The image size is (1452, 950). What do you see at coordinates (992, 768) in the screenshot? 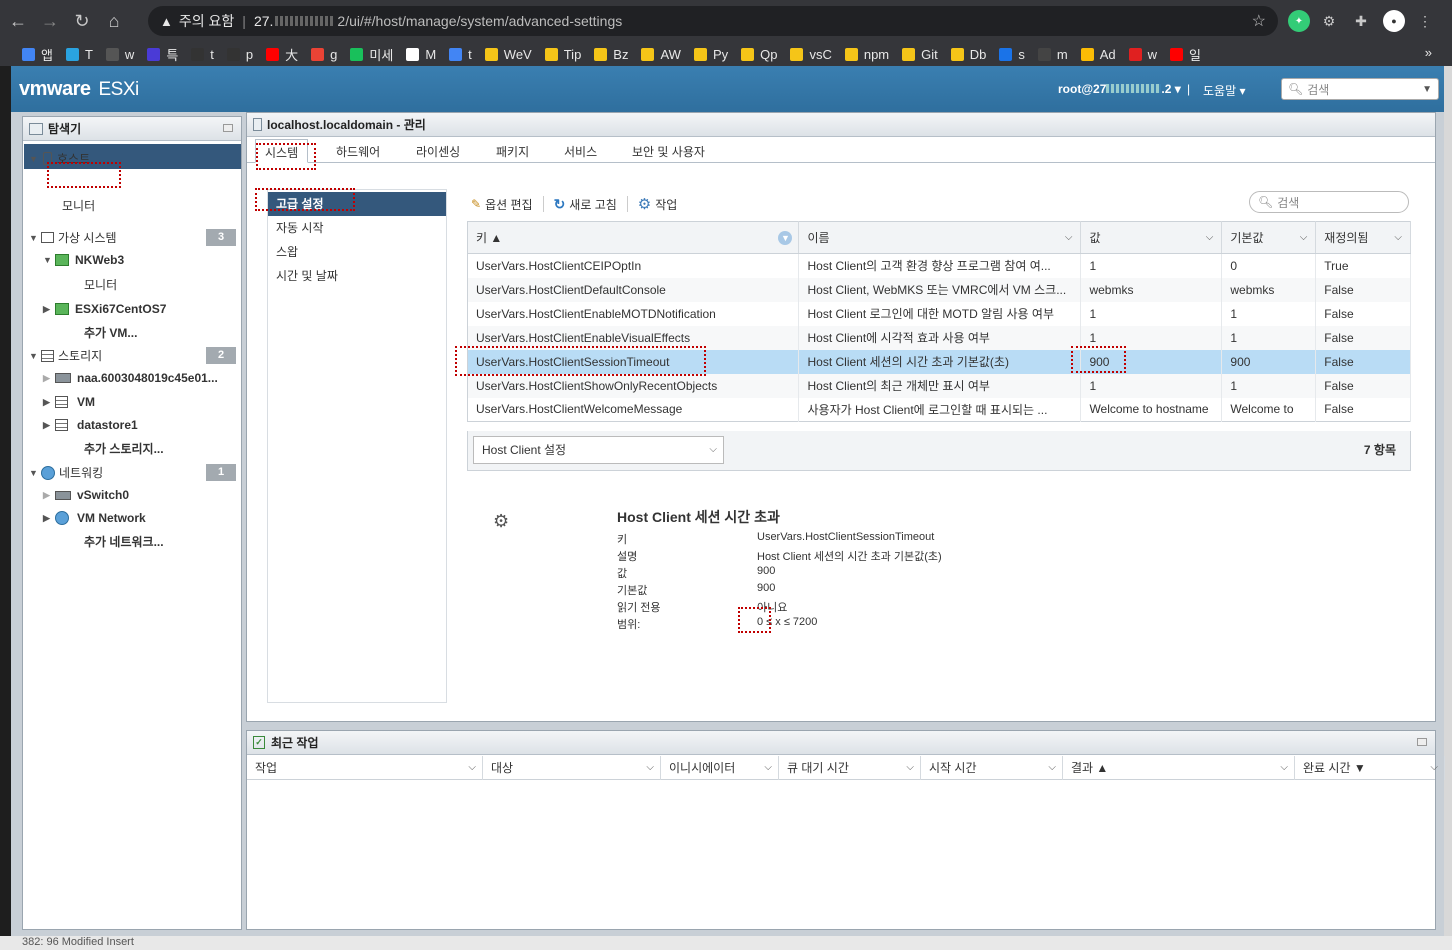
I see `recent-col-header: 시작 시간 ⌵` at bounding box center [992, 768].